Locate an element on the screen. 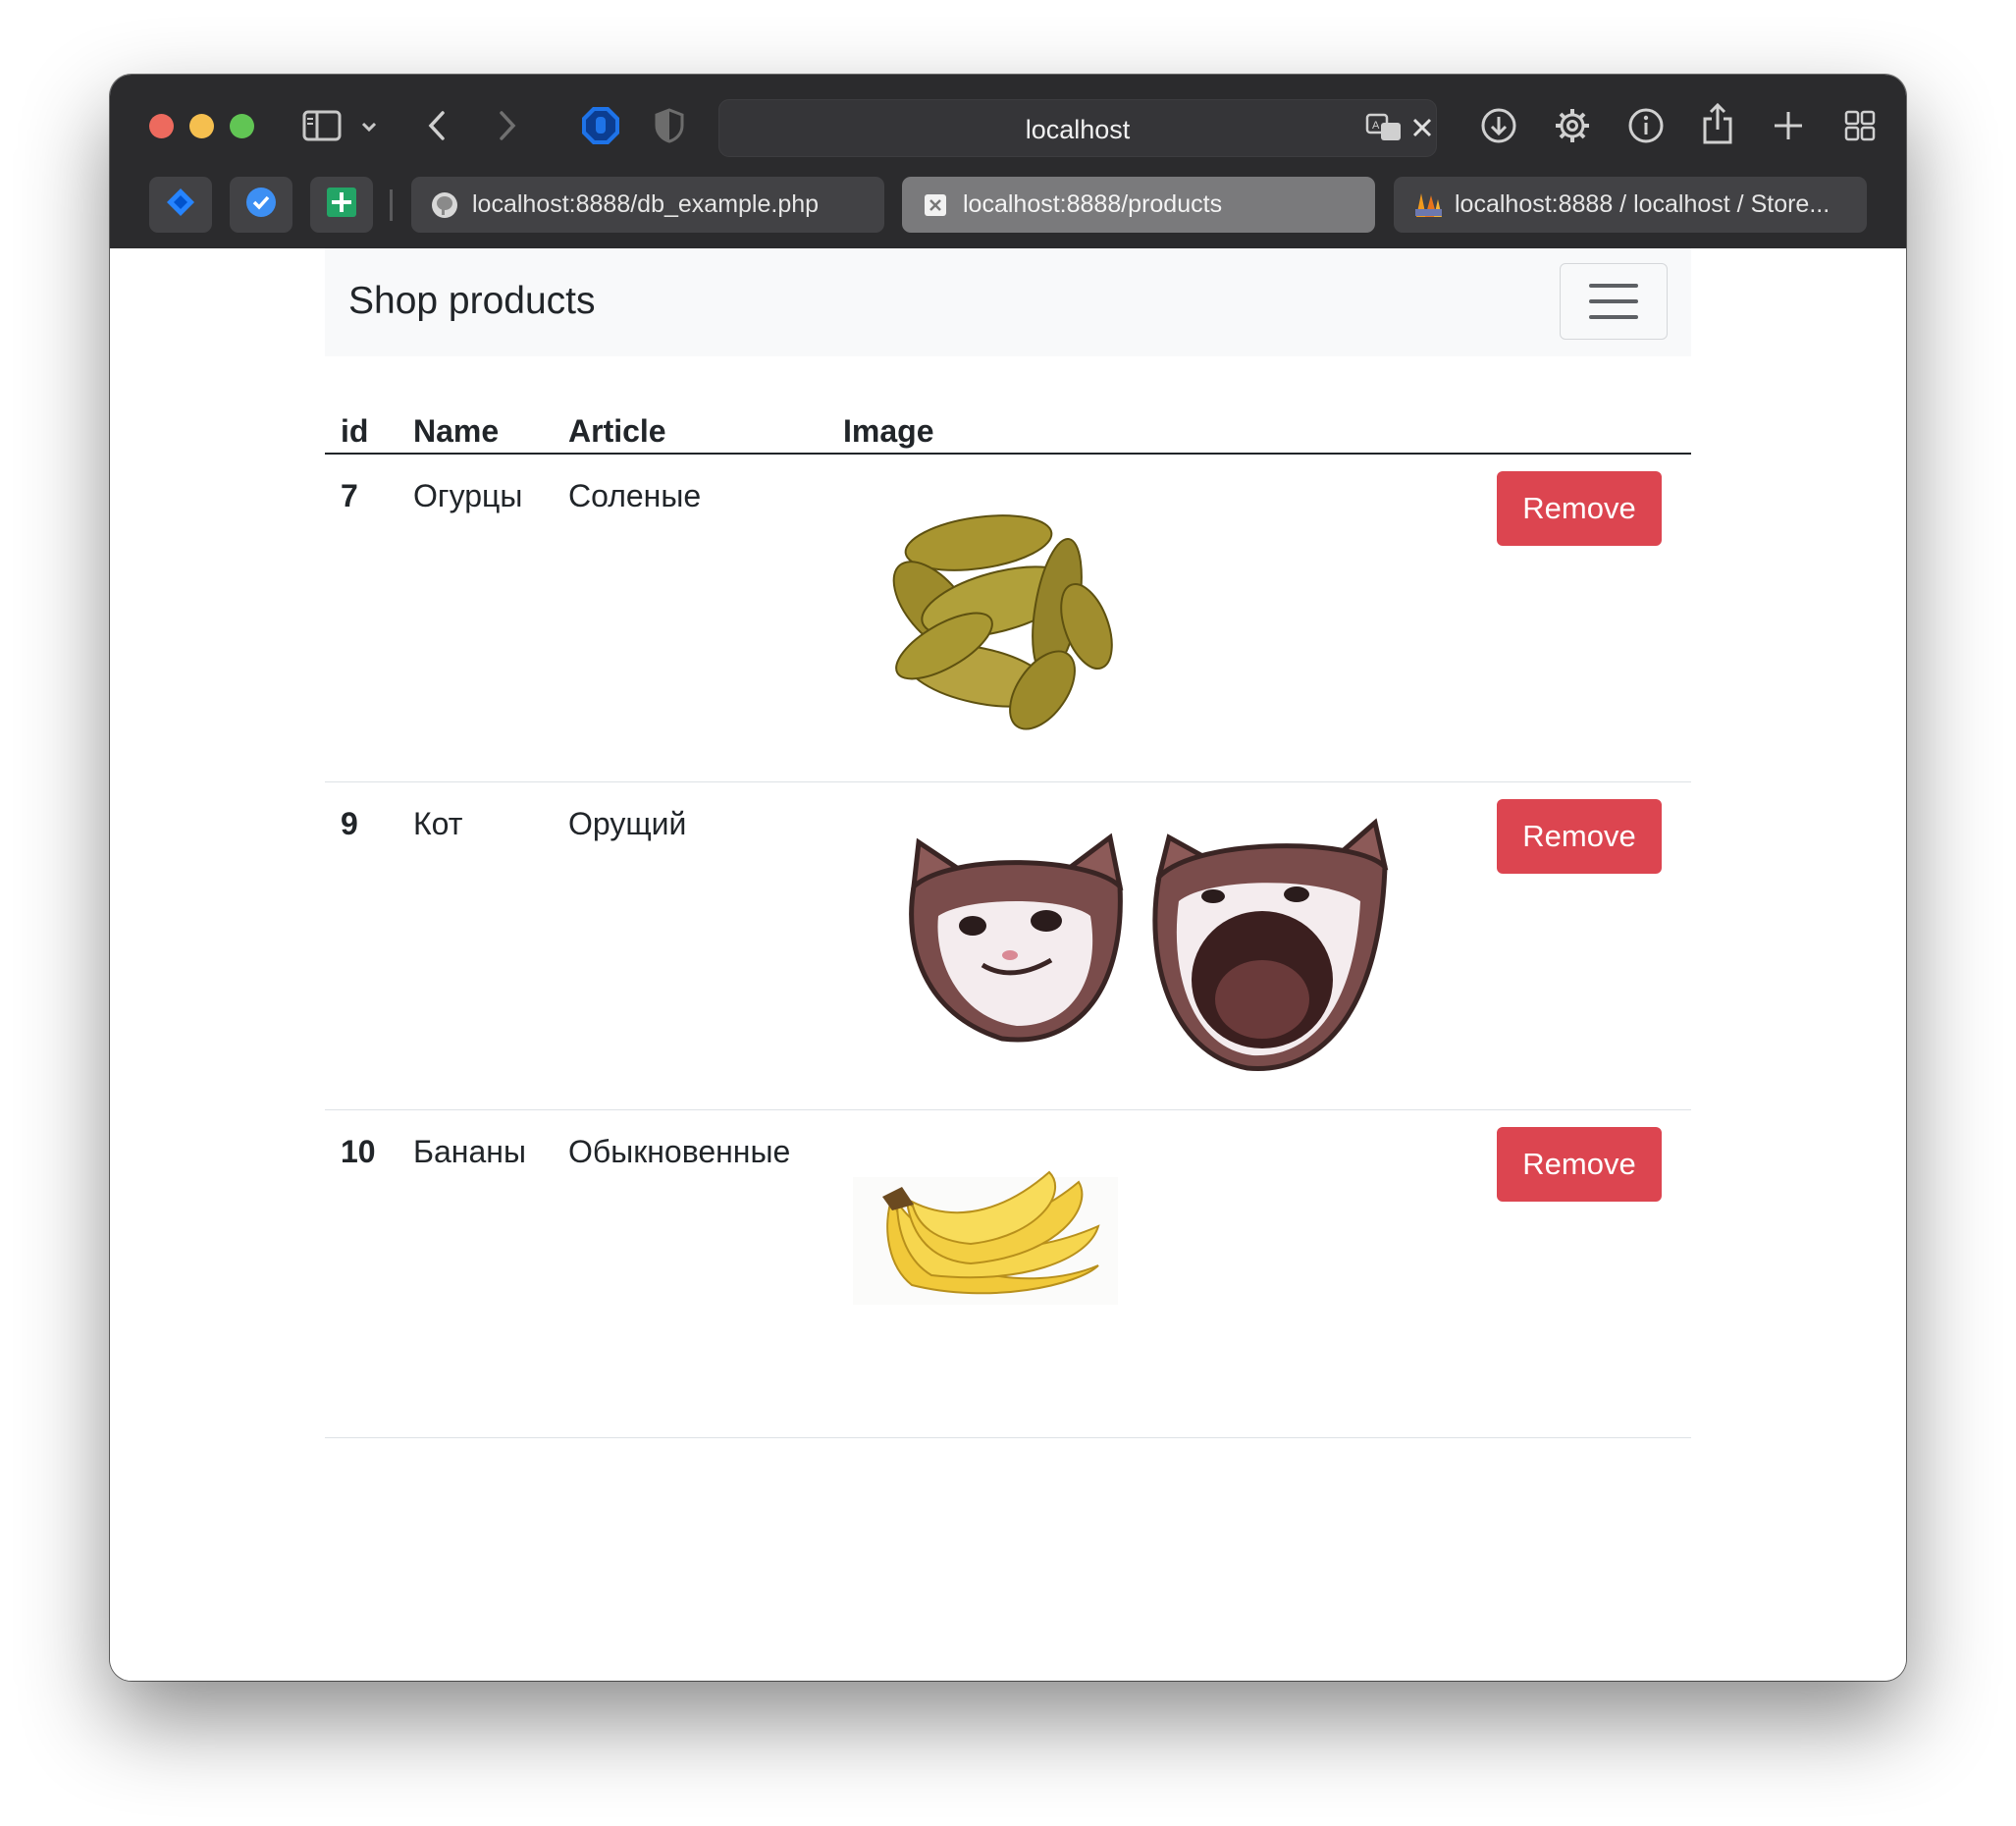  translate-icon: A is located at coordinates (1384, 127).